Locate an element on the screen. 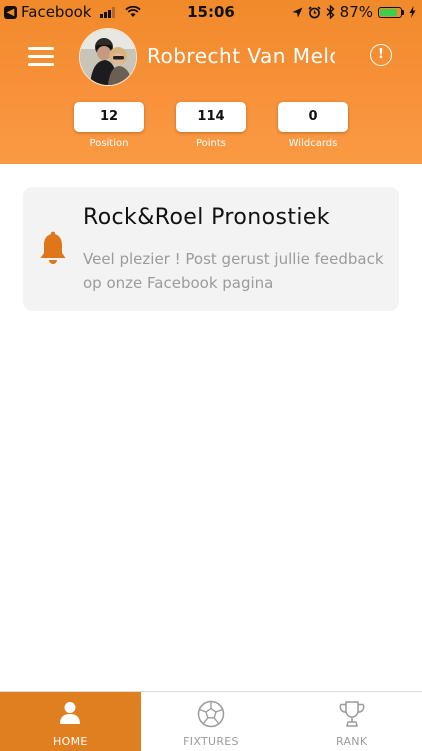 This screenshot has height=751, width=422. battery-icon is located at coordinates (391, 12).